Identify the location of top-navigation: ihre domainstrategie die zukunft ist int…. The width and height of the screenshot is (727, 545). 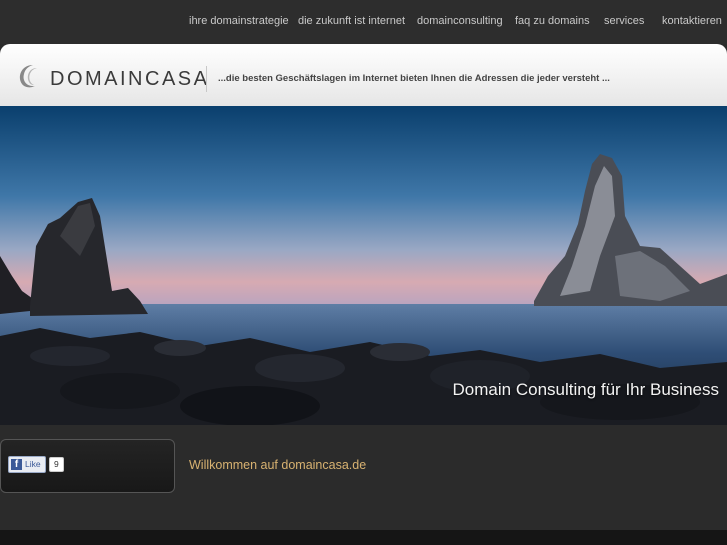
(363, 22).